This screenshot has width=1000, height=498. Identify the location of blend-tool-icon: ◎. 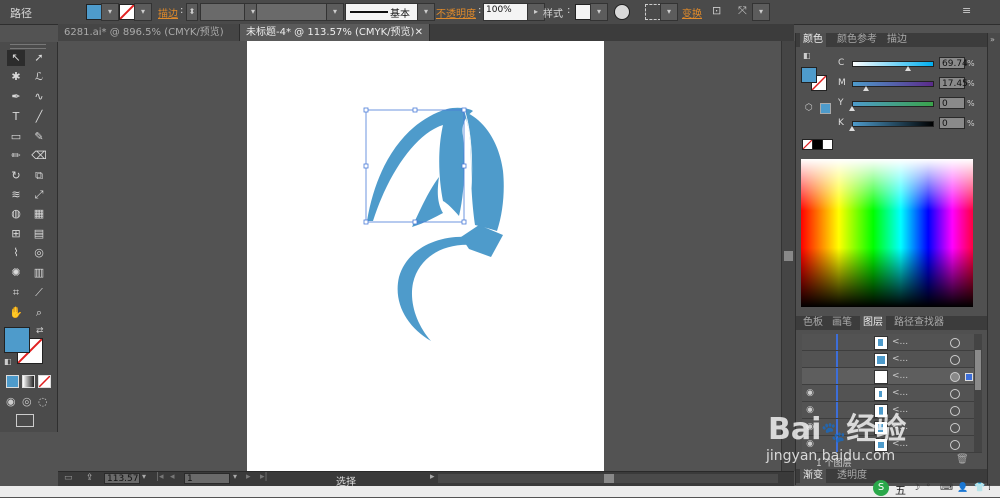
(39, 253).